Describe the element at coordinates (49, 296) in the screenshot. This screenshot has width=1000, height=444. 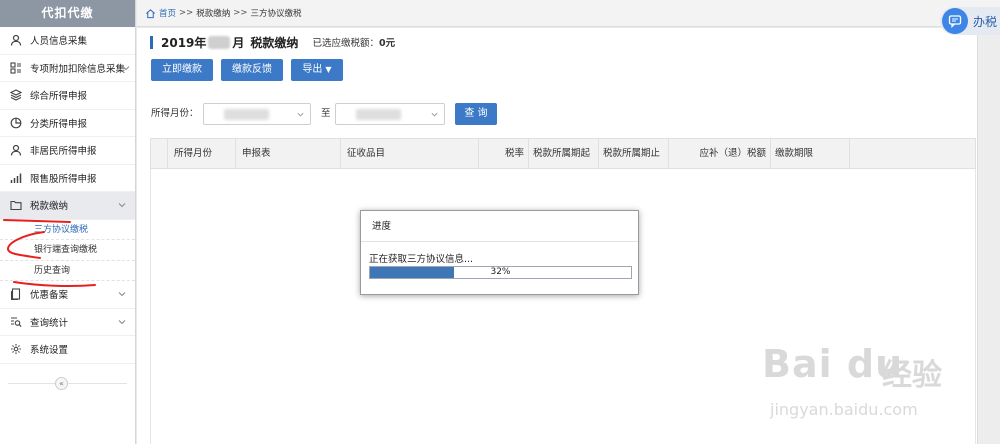
I see `sidebar-item-label: 优惠备案` at that location.